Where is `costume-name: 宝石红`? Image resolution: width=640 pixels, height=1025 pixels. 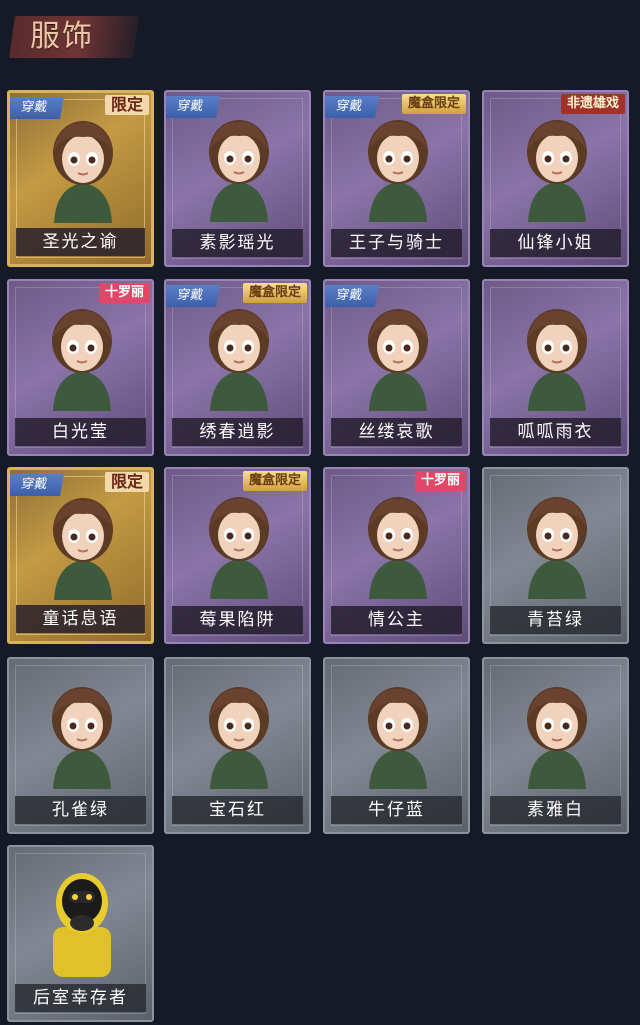
costume-name: 宝石红 is located at coordinates (237, 810).